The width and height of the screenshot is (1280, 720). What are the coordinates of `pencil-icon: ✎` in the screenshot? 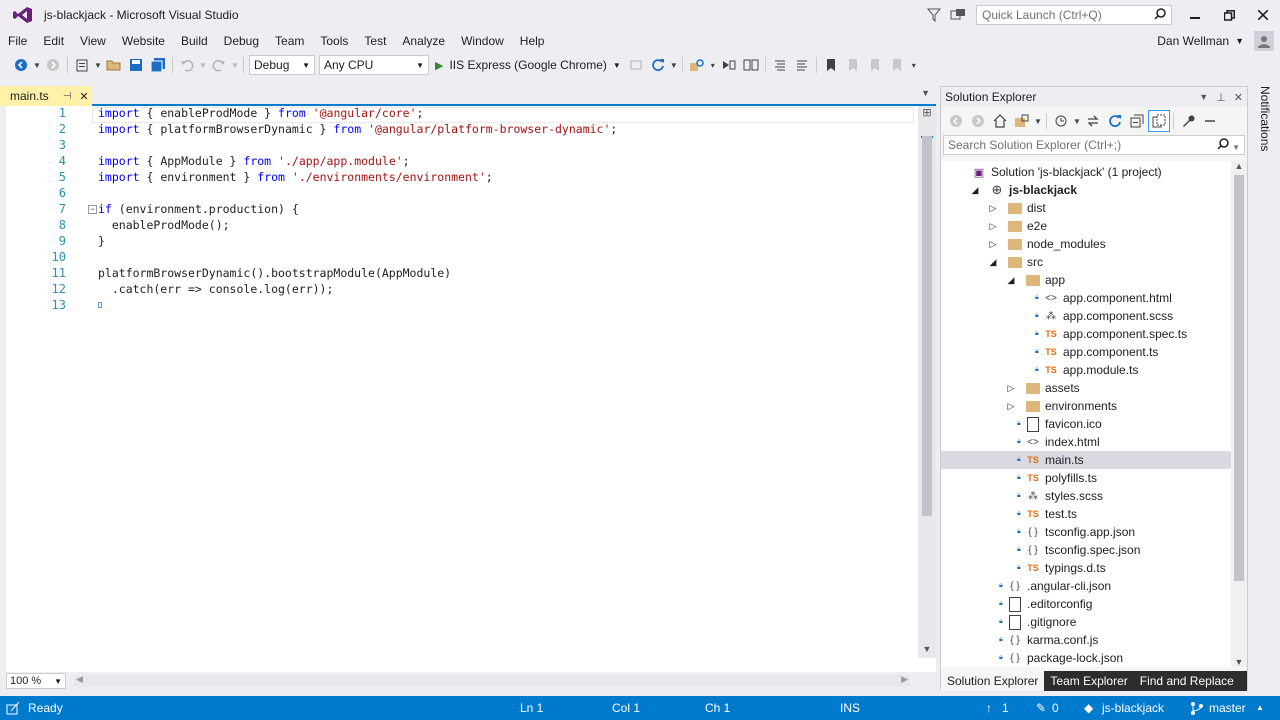 It's located at (1041, 708).